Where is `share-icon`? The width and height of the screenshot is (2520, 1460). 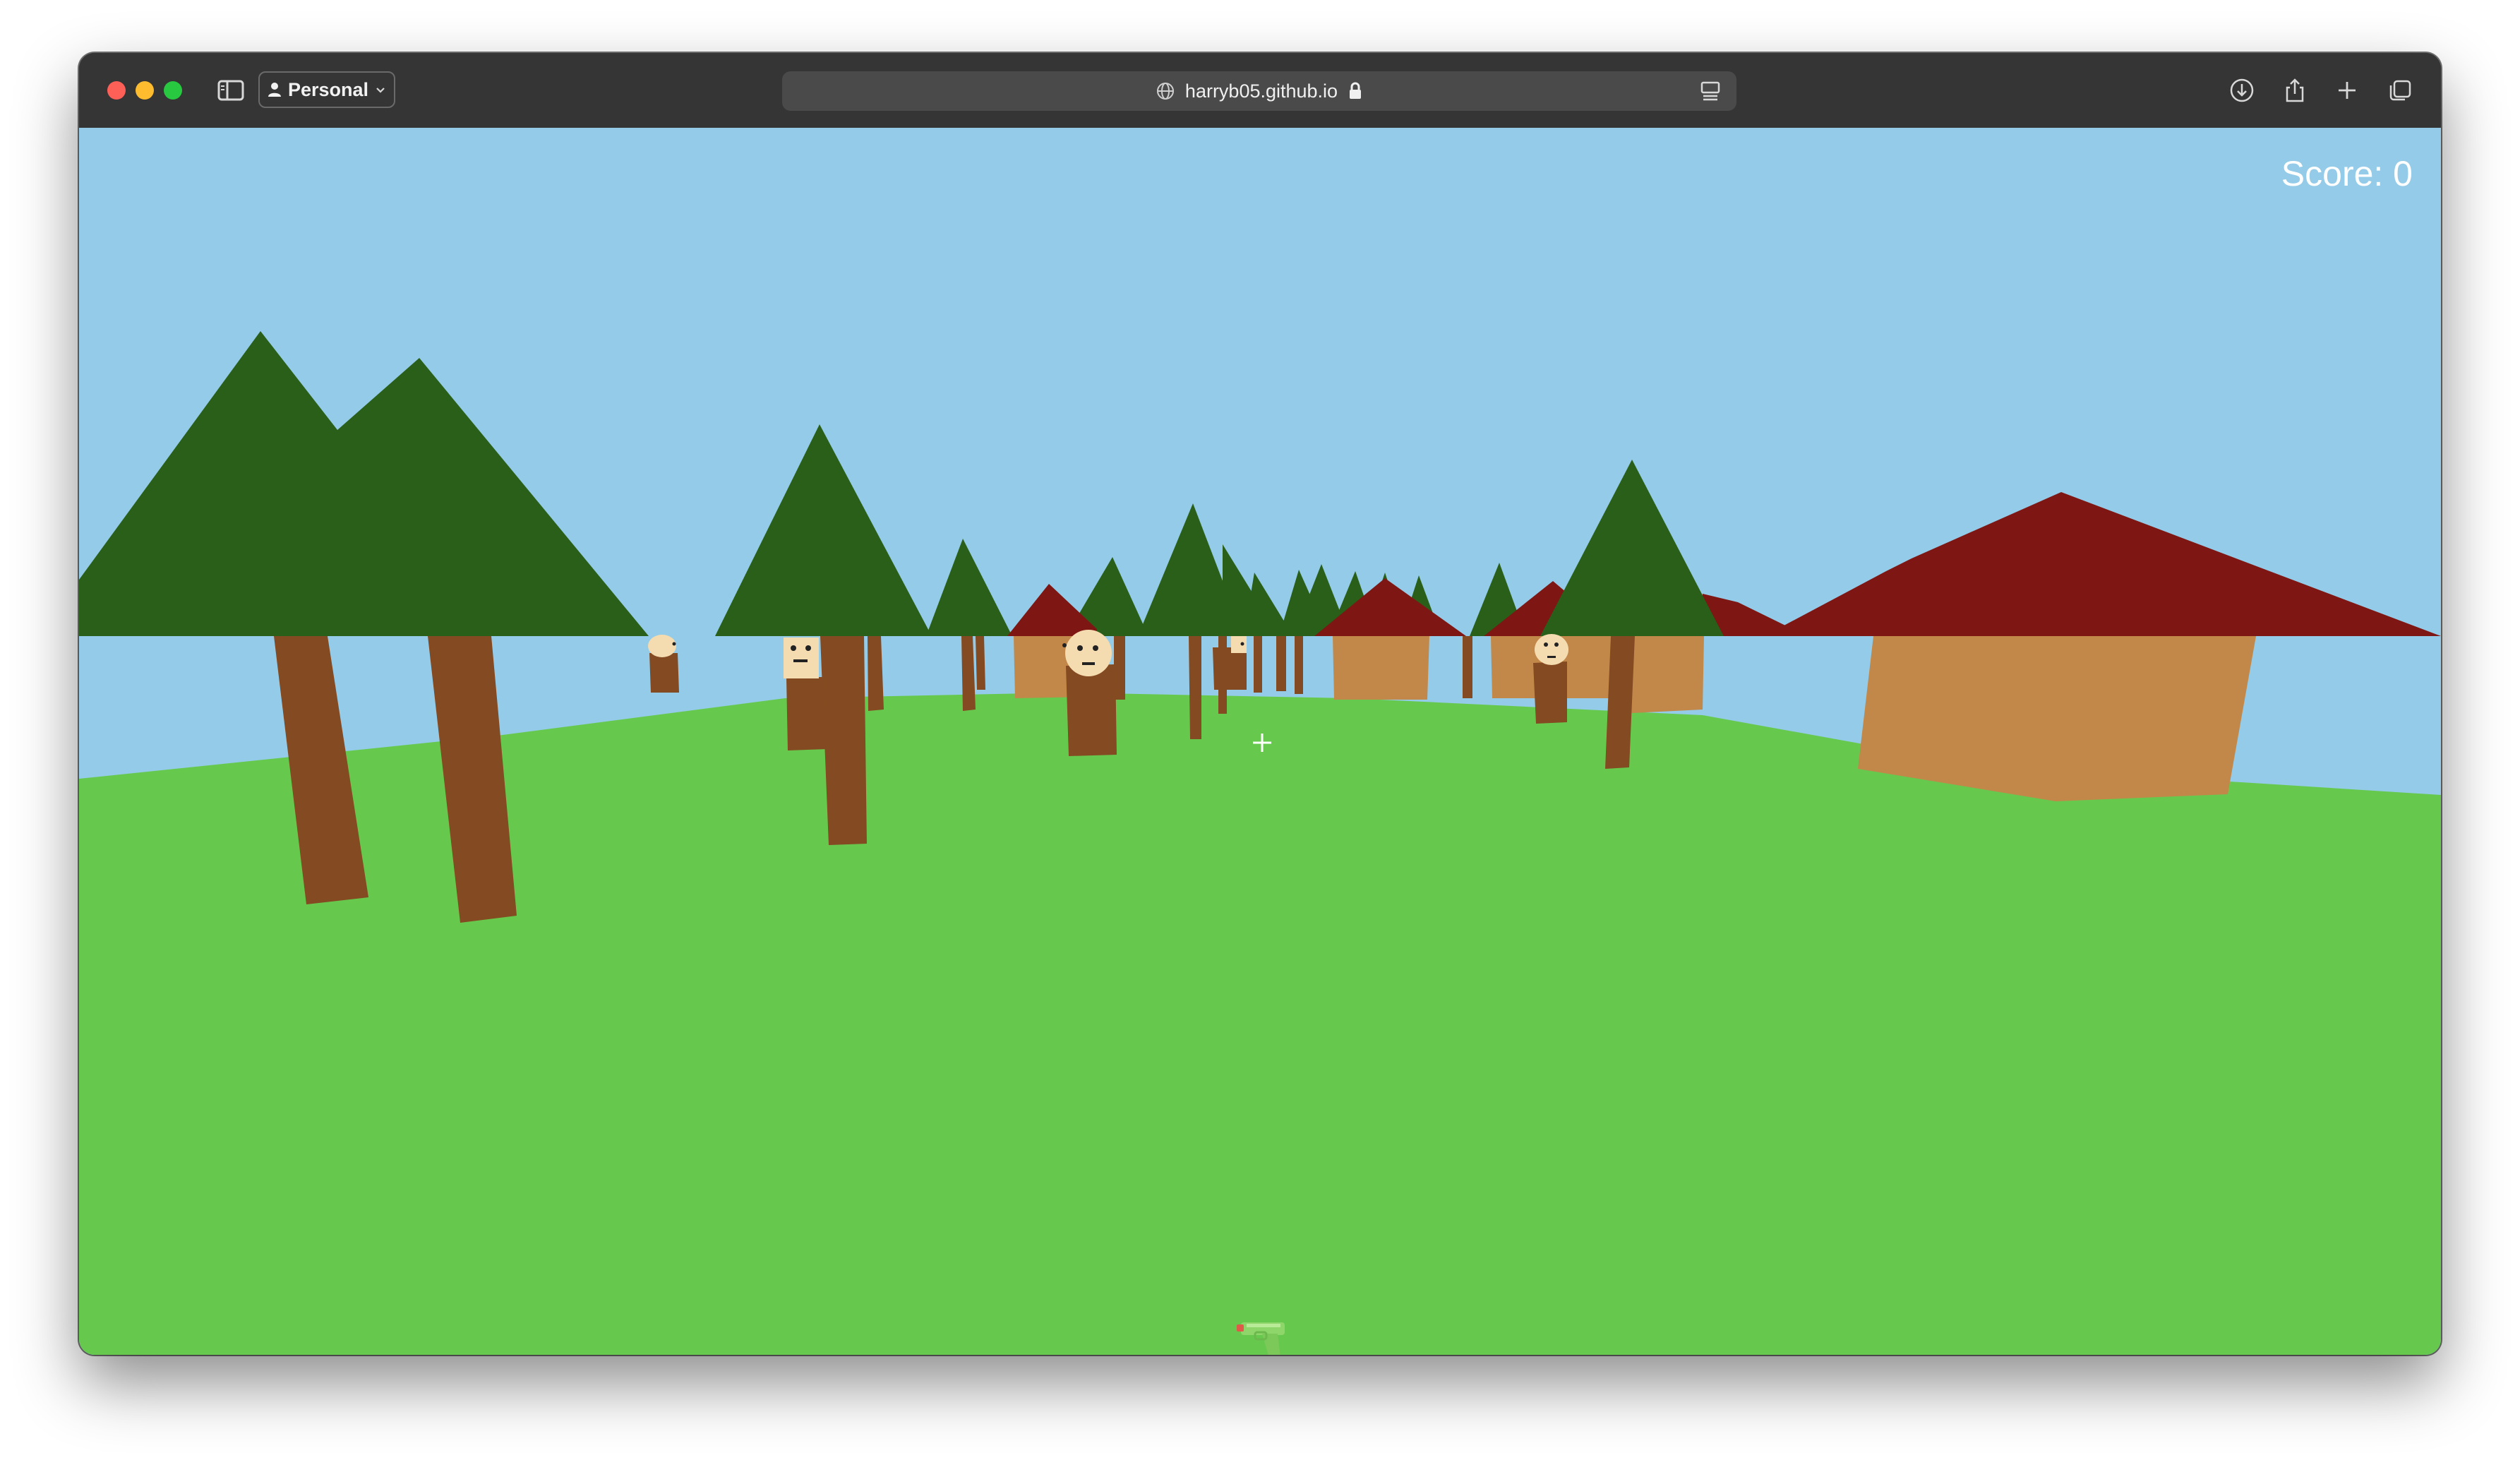 share-icon is located at coordinates (2295, 90).